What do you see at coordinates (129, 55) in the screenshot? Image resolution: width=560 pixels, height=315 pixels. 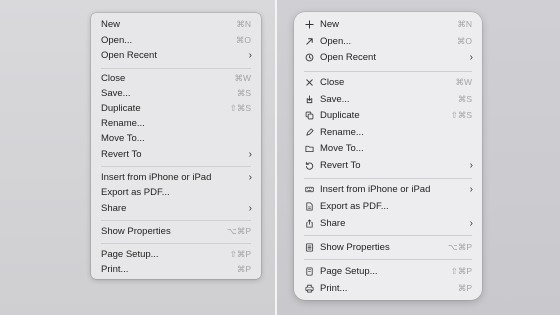 I see `menu-item-label: Open Recent` at bounding box center [129, 55].